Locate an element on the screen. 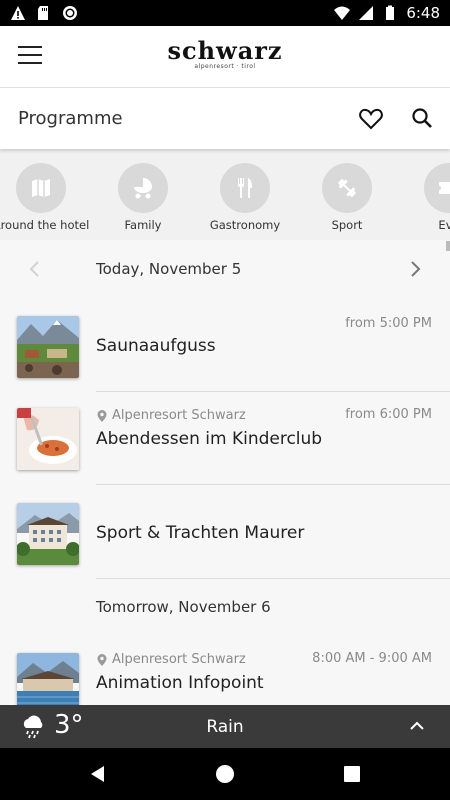 This screenshot has width=450, height=800. brand-logo: schwarz alpenresort · tirol is located at coordinates (225, 53).